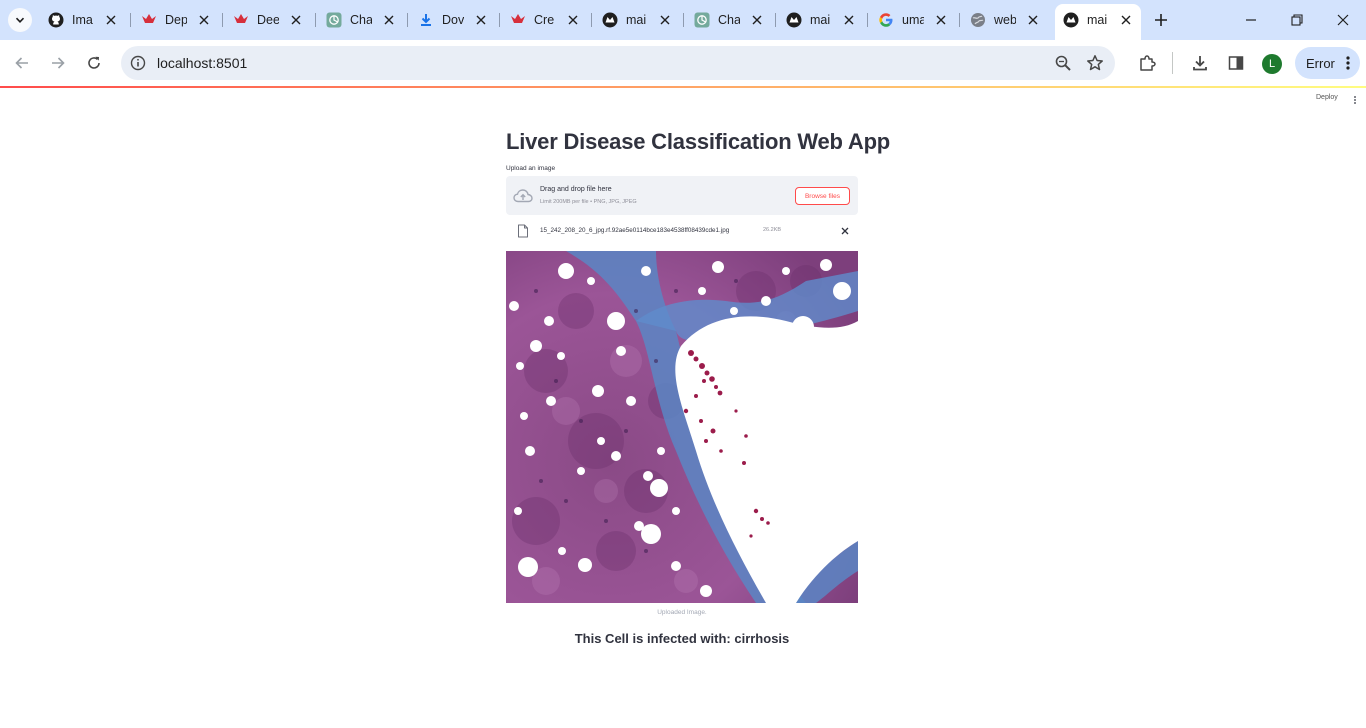  I want to click on back-button, so click(22, 63).